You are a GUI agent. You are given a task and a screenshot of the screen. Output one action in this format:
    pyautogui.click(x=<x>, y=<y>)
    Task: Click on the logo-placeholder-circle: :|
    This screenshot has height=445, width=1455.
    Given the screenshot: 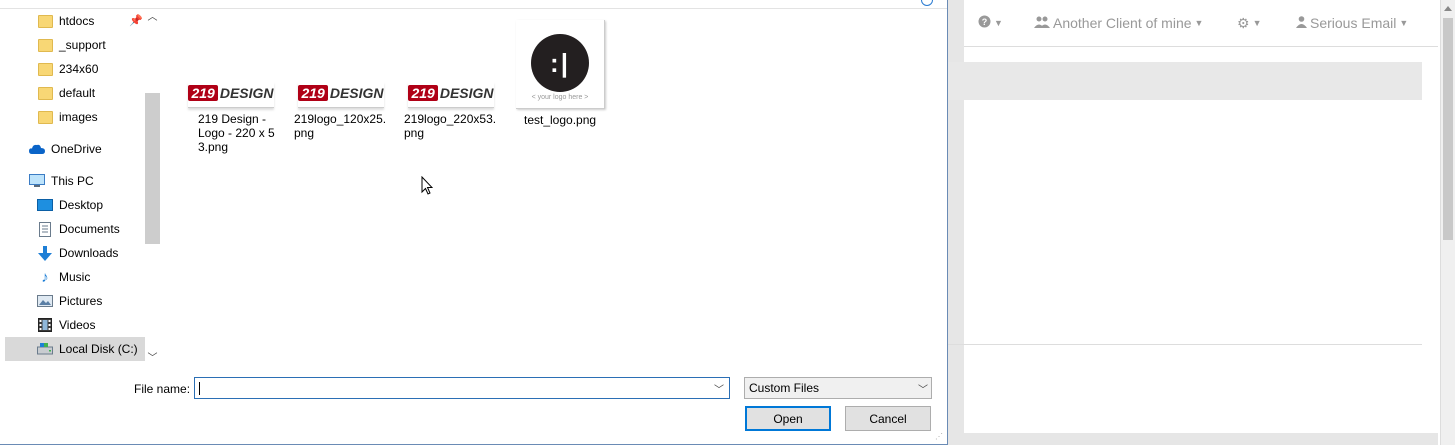 What is the action you would take?
    pyautogui.click(x=560, y=63)
    